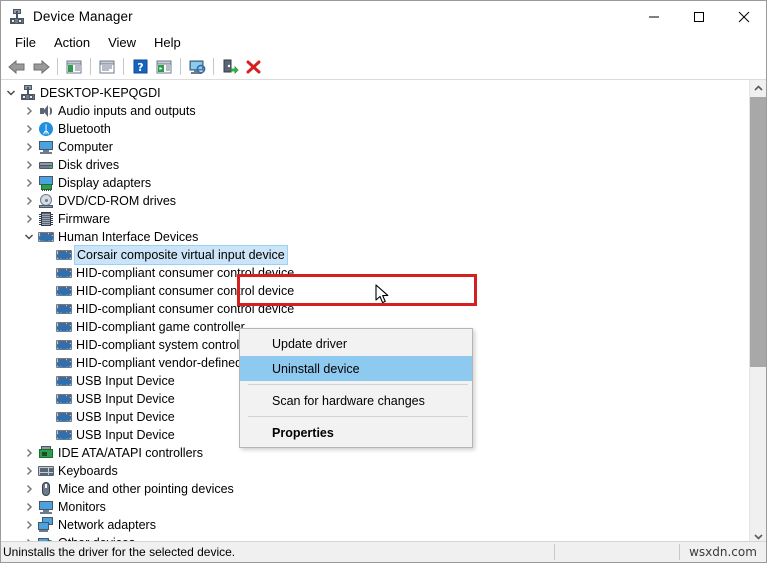 This screenshot has height=563, width=767. I want to click on bluetooth-icon: ᛦ, so click(46, 129).